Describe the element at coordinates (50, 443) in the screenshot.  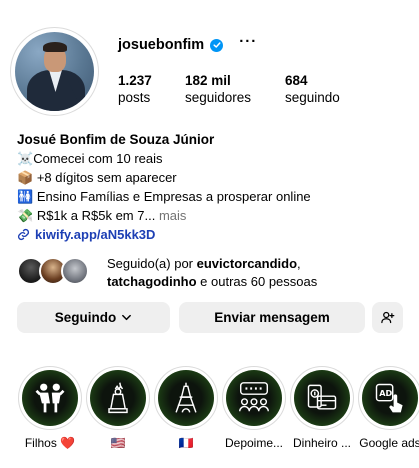
I see `highlight-label: Filhos ❤️` at that location.